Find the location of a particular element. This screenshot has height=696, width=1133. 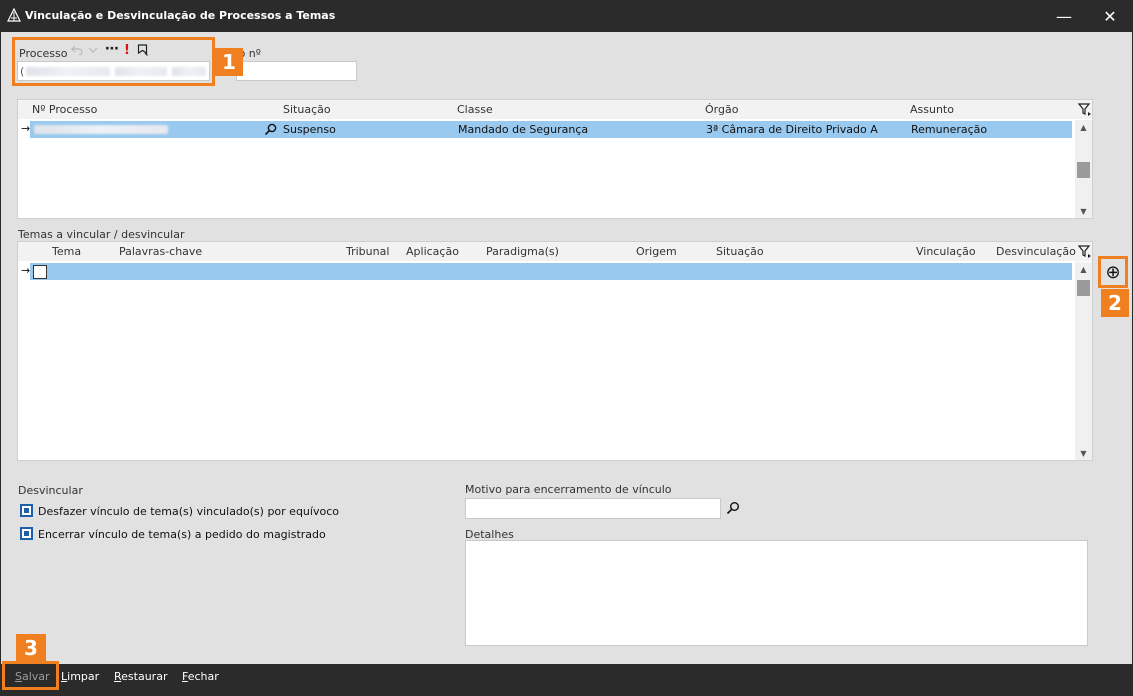

column-header-palavras-chave: Palavras-chave is located at coordinates (160, 251).